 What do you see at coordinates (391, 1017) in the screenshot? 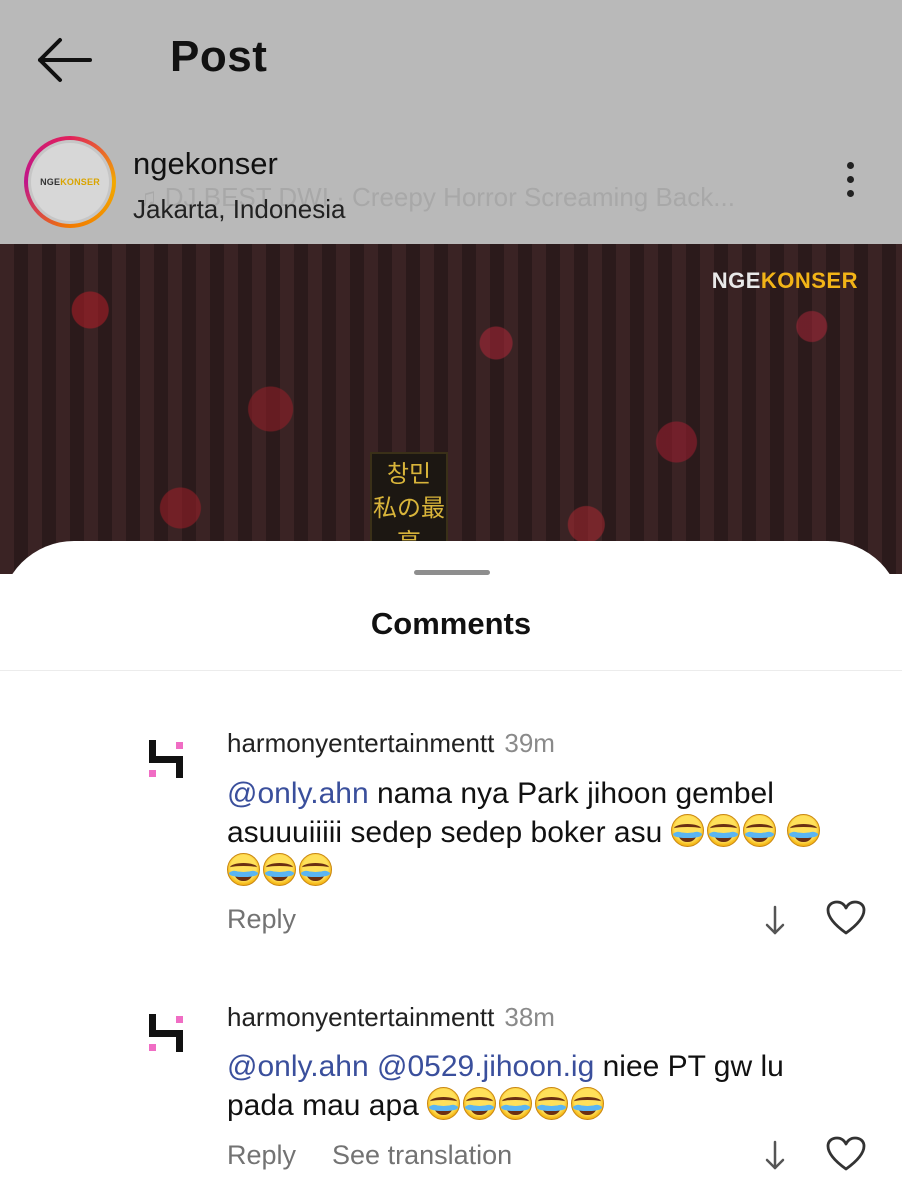
I see `comment-username: harmonyentertainmentt 38m` at bounding box center [391, 1017].